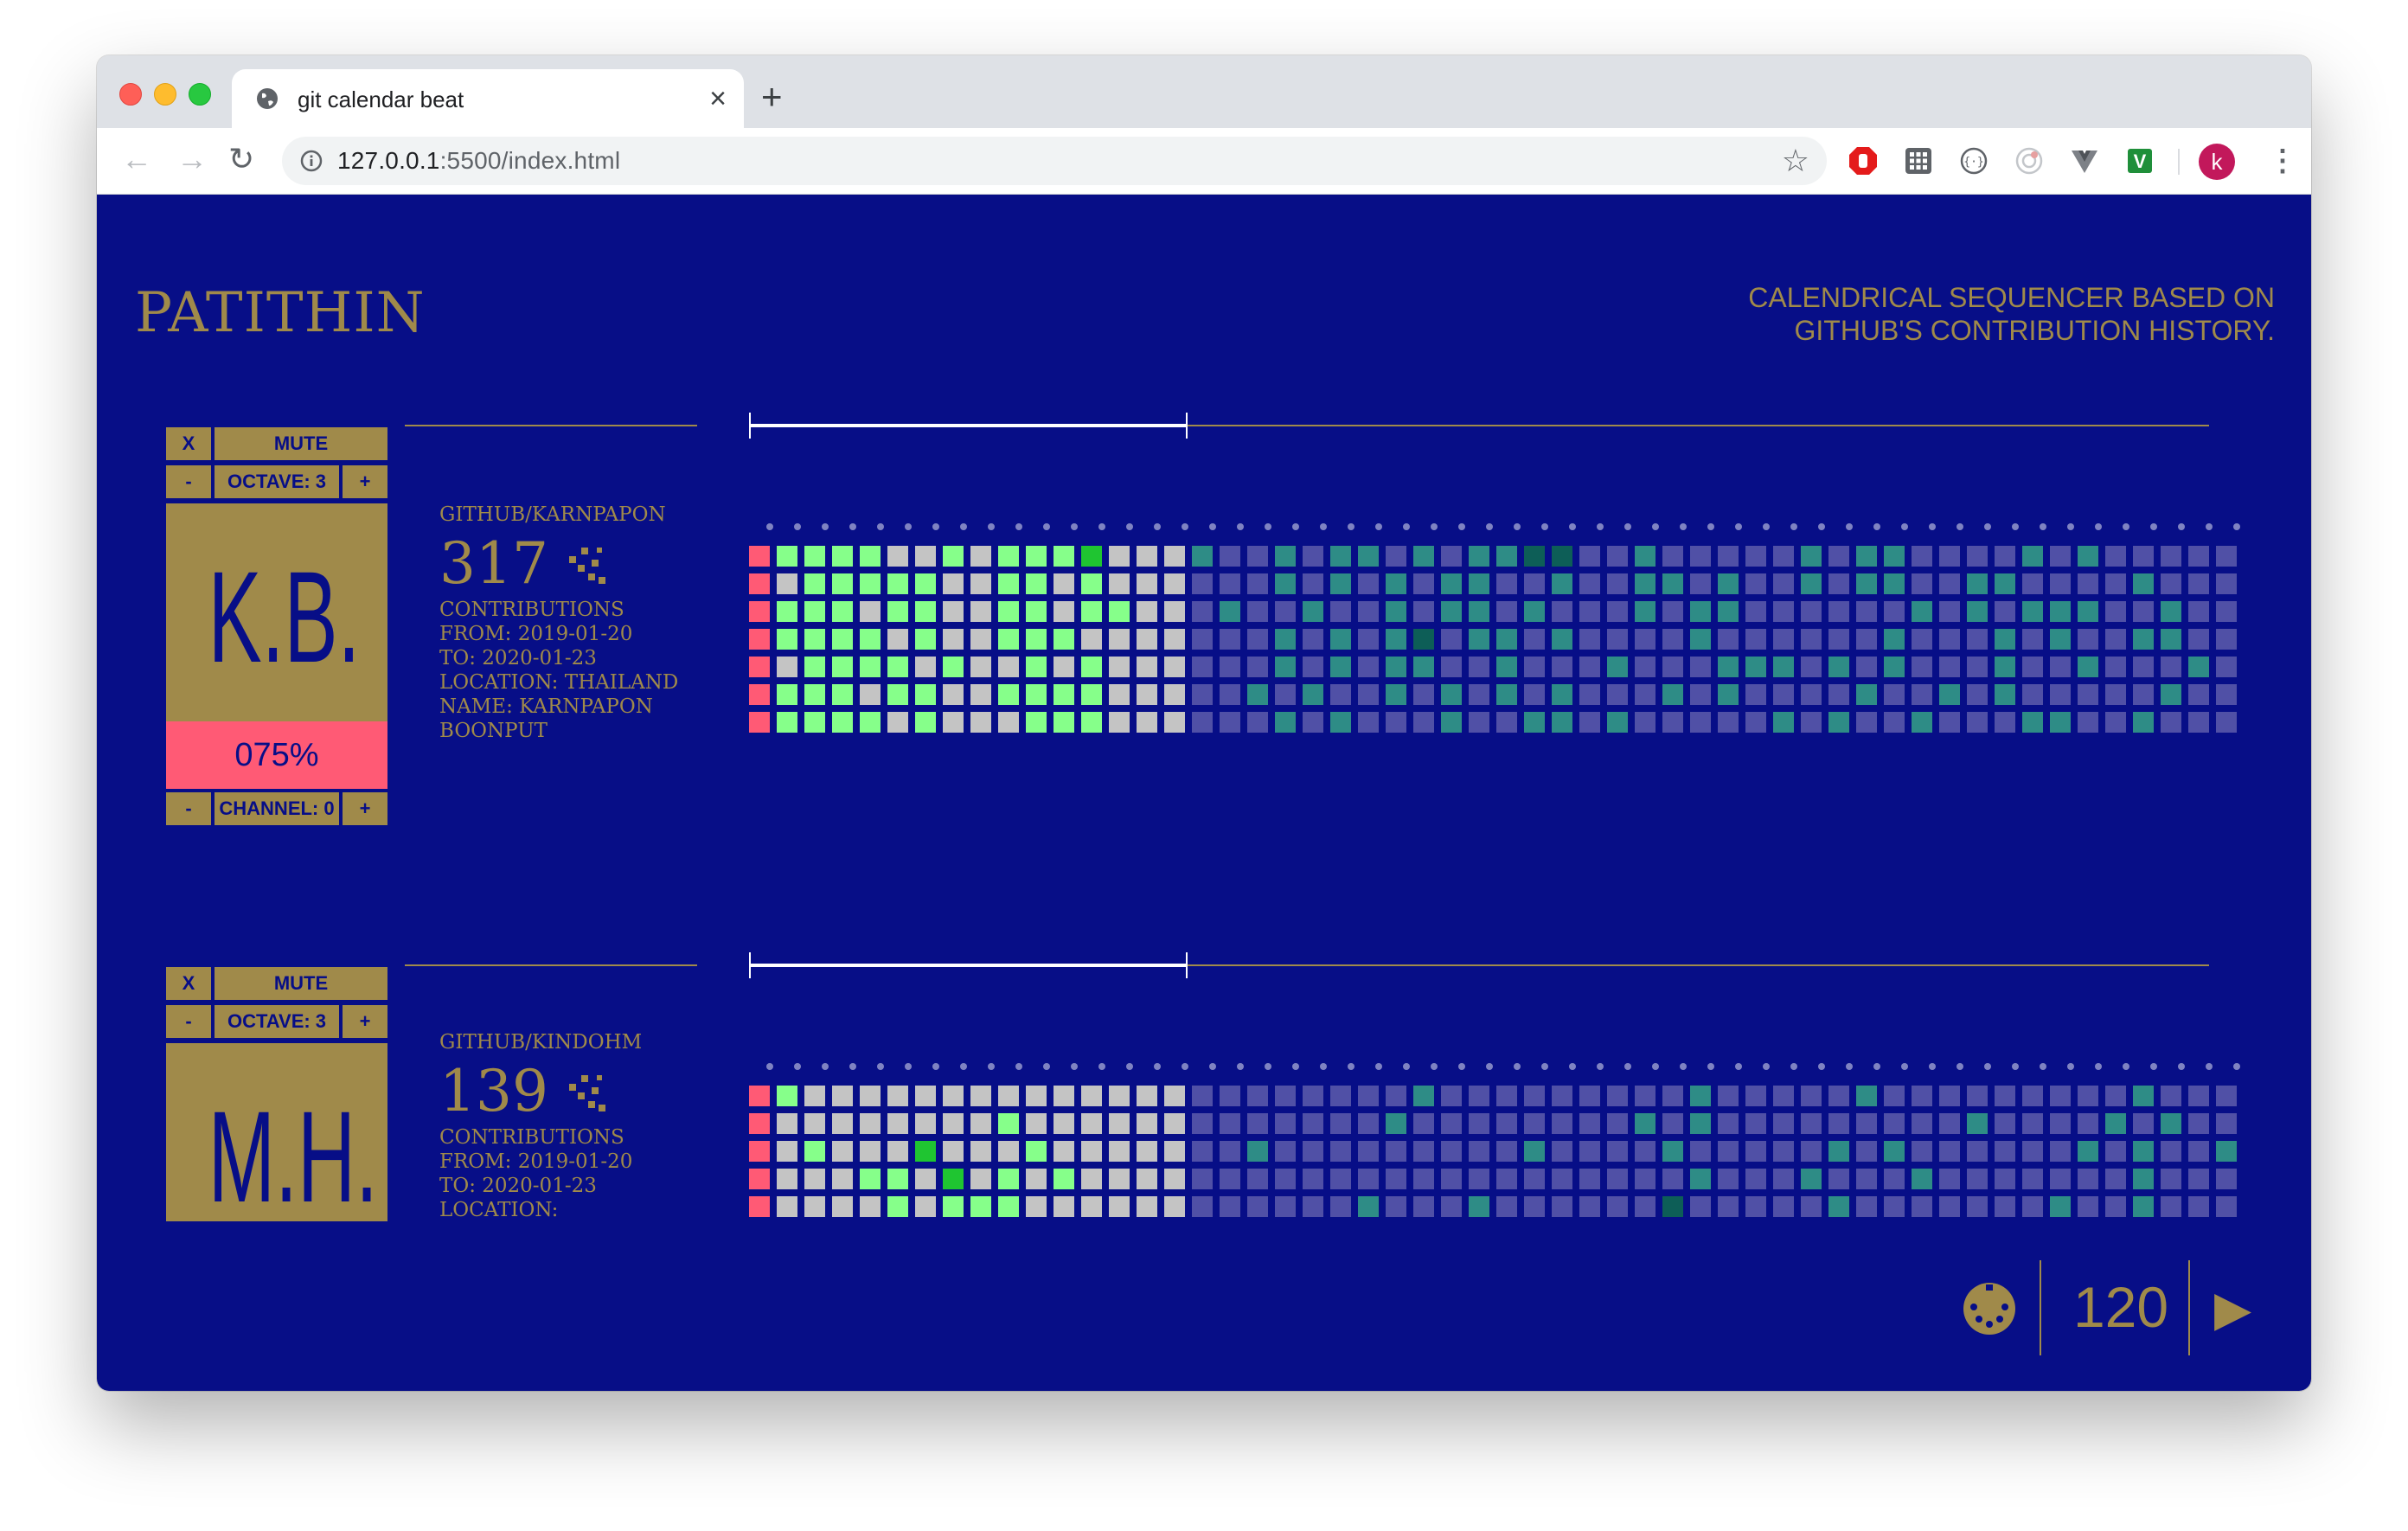 This screenshot has width=2408, height=1531. I want to click on mute-button: MUTE, so click(301, 983).